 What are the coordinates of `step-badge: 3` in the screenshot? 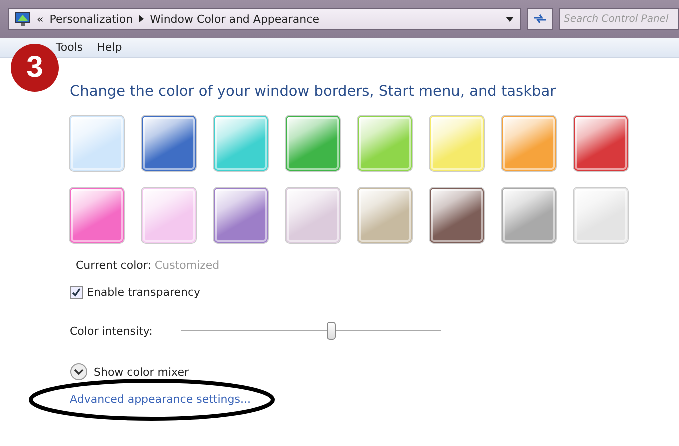 It's located at (35, 68).